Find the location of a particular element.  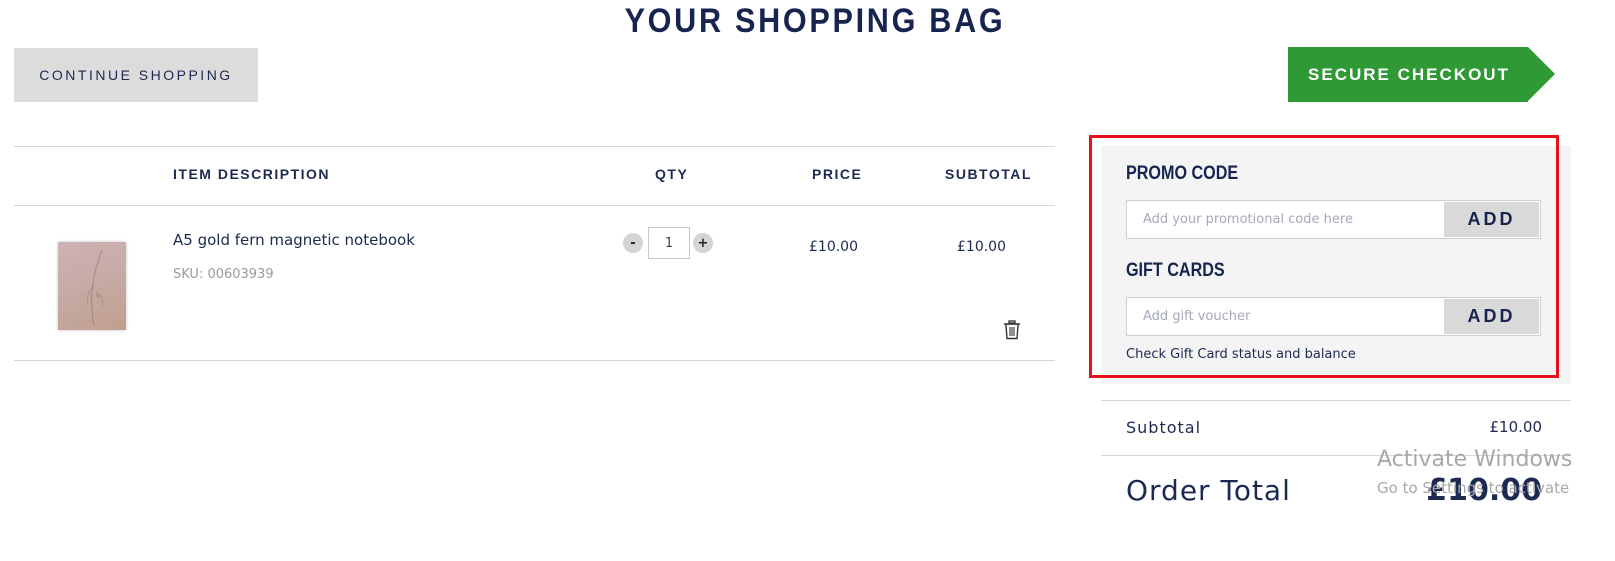

trash-icon is located at coordinates (1012, 330).